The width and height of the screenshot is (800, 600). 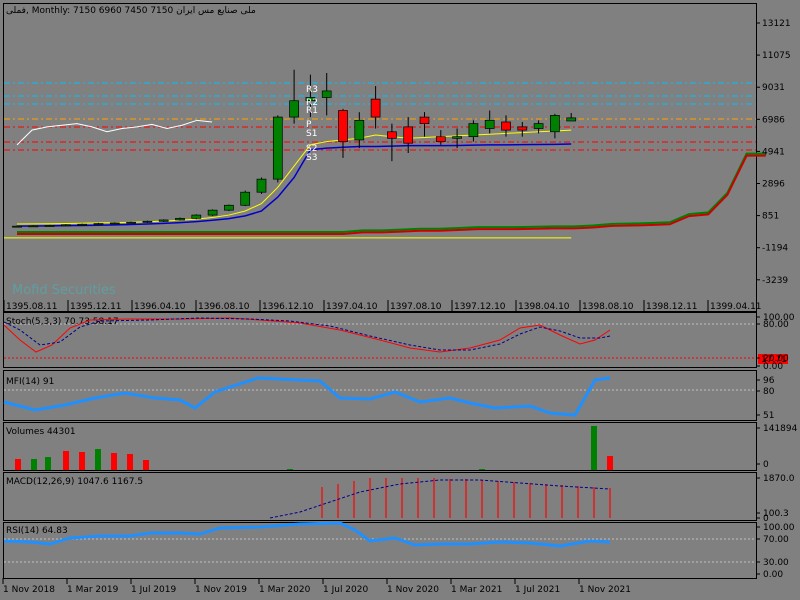 I want to click on mfi-ticks: 9680 51, so click(x=765, y=398).